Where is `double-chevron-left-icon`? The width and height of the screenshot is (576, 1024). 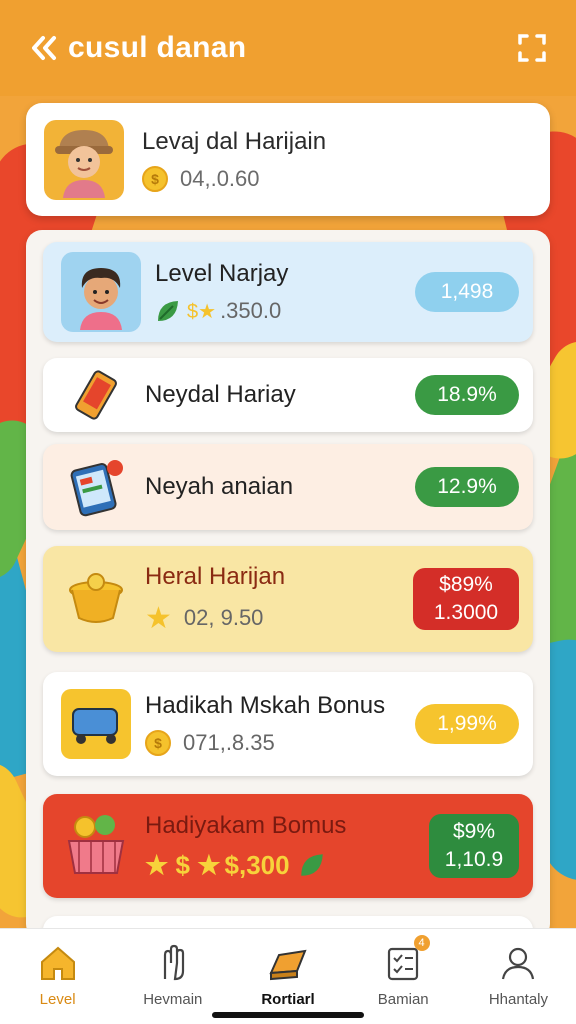 double-chevron-left-icon is located at coordinates (44, 48).